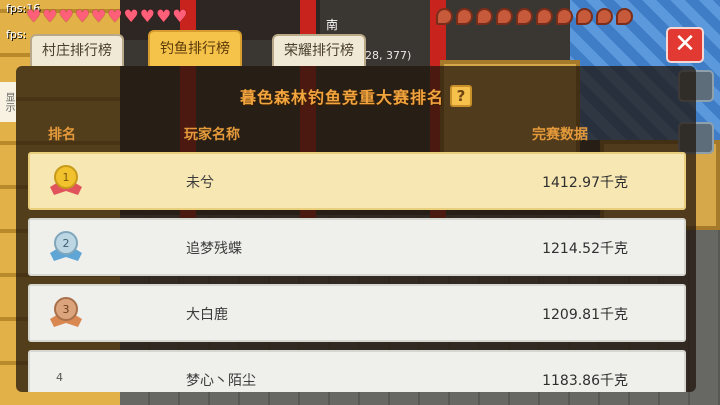 Image resolution: width=720 pixels, height=405 pixels. I want to click on hunger-bar, so click(534, 16).